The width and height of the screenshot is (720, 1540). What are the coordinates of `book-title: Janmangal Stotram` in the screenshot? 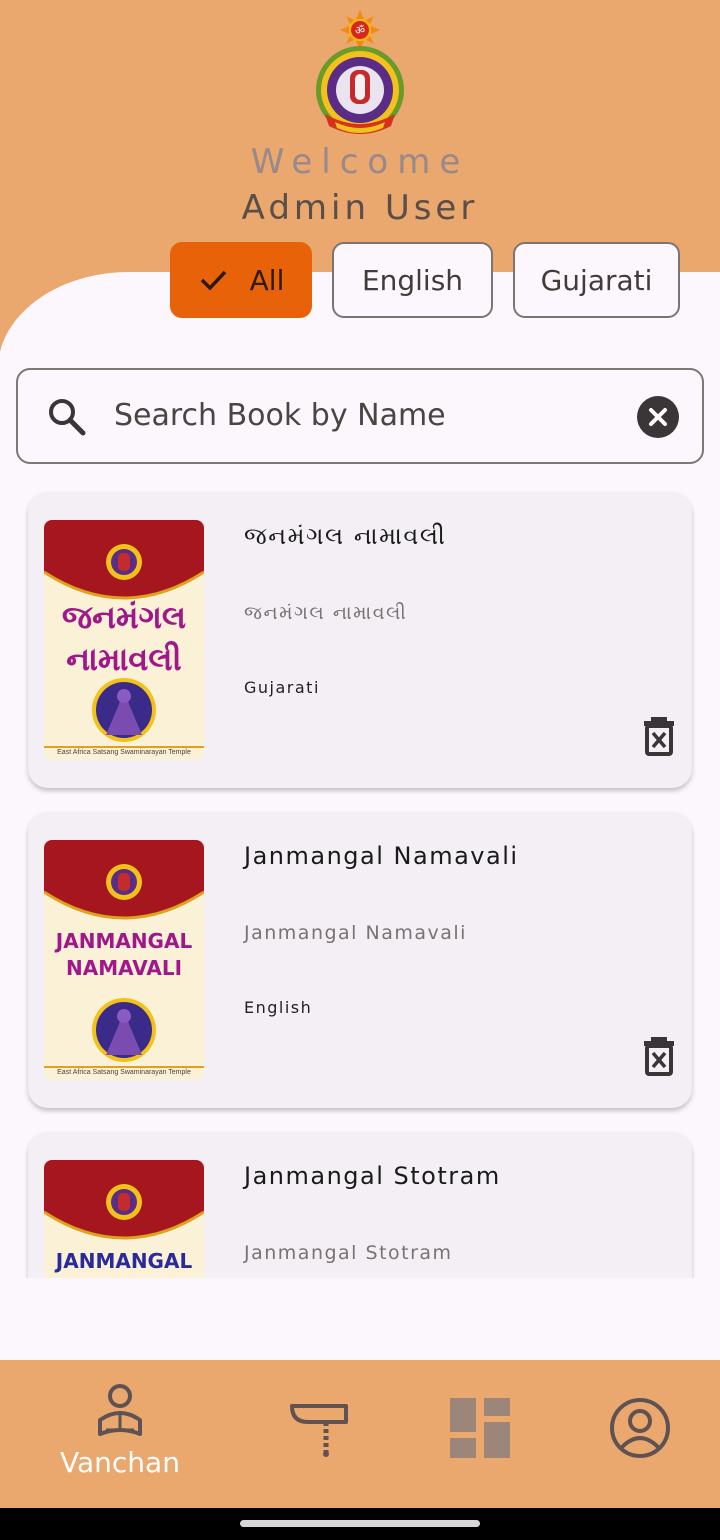 It's located at (372, 1176).